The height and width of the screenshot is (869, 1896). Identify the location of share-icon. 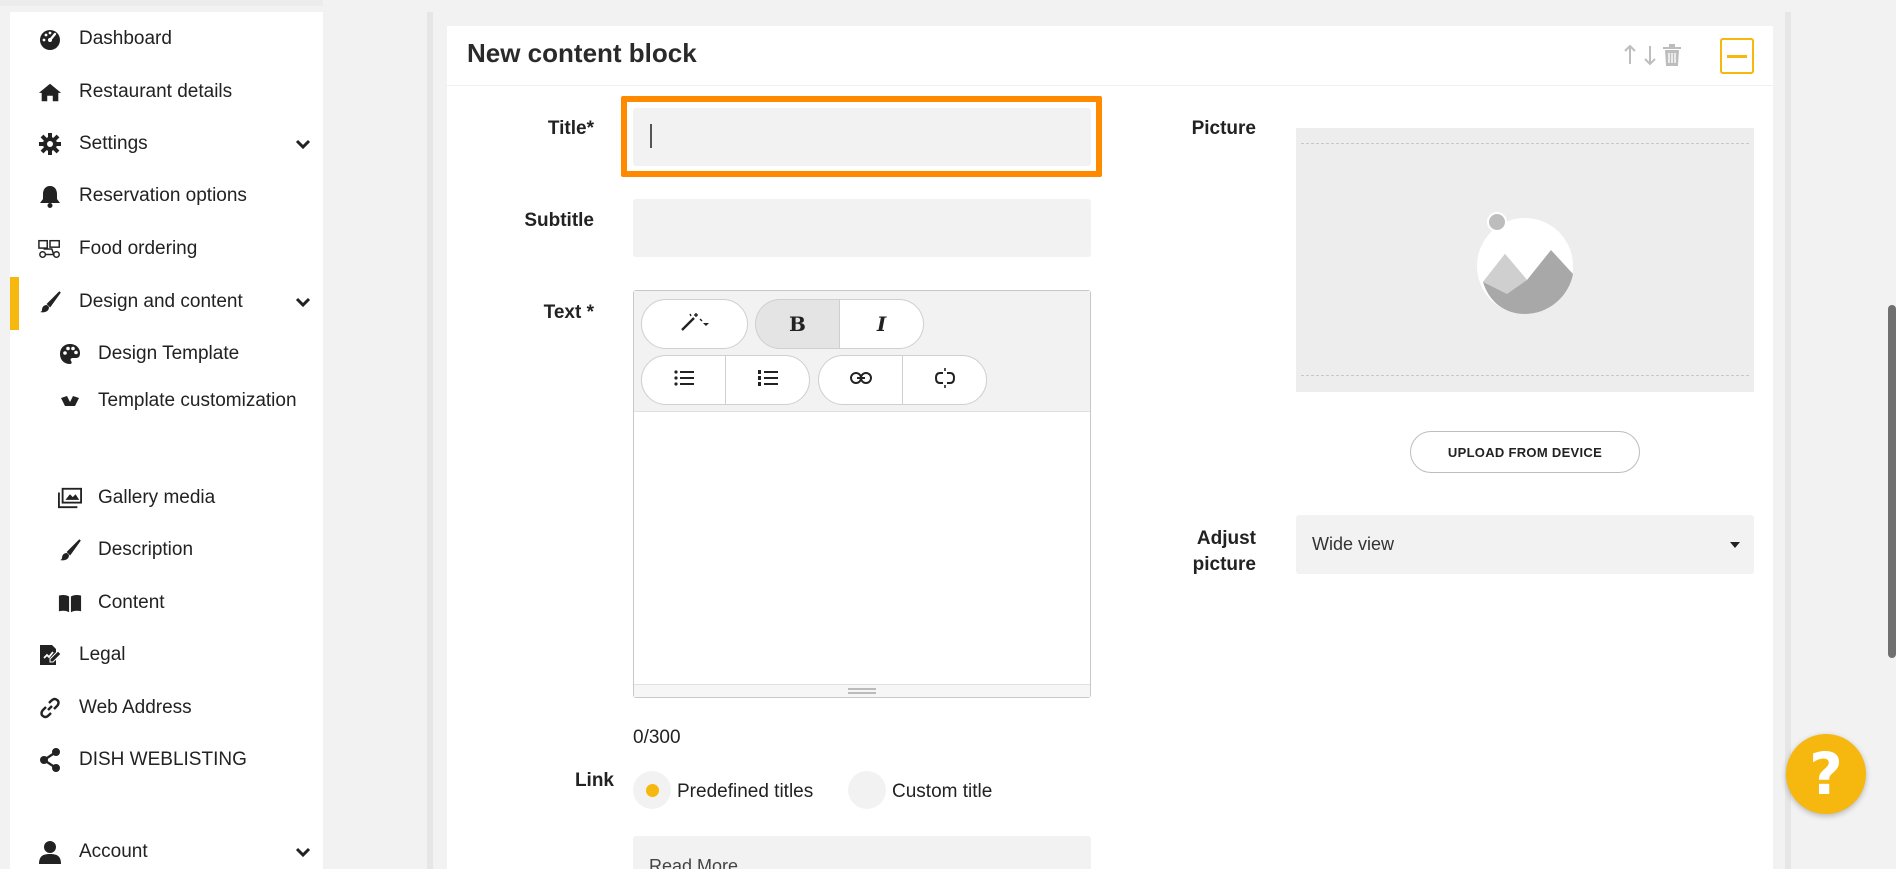
(50, 760).